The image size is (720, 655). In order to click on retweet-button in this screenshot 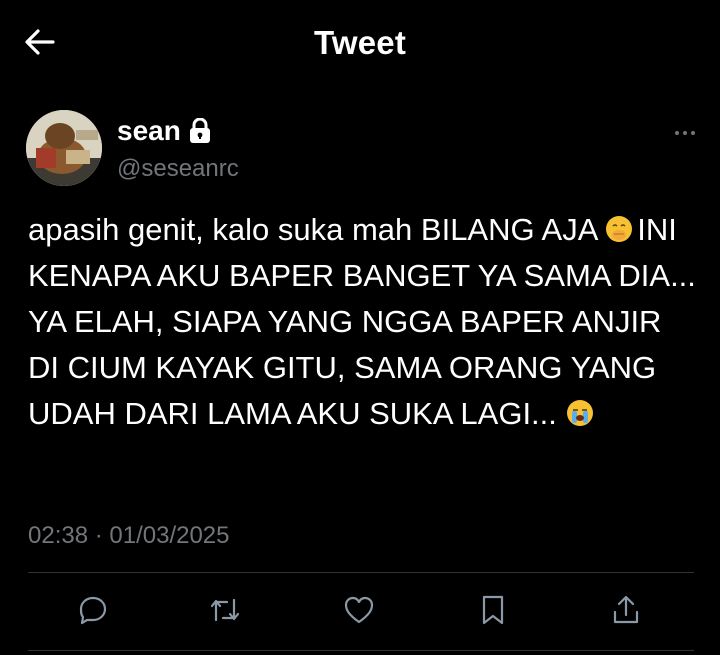, I will do `click(225, 610)`.